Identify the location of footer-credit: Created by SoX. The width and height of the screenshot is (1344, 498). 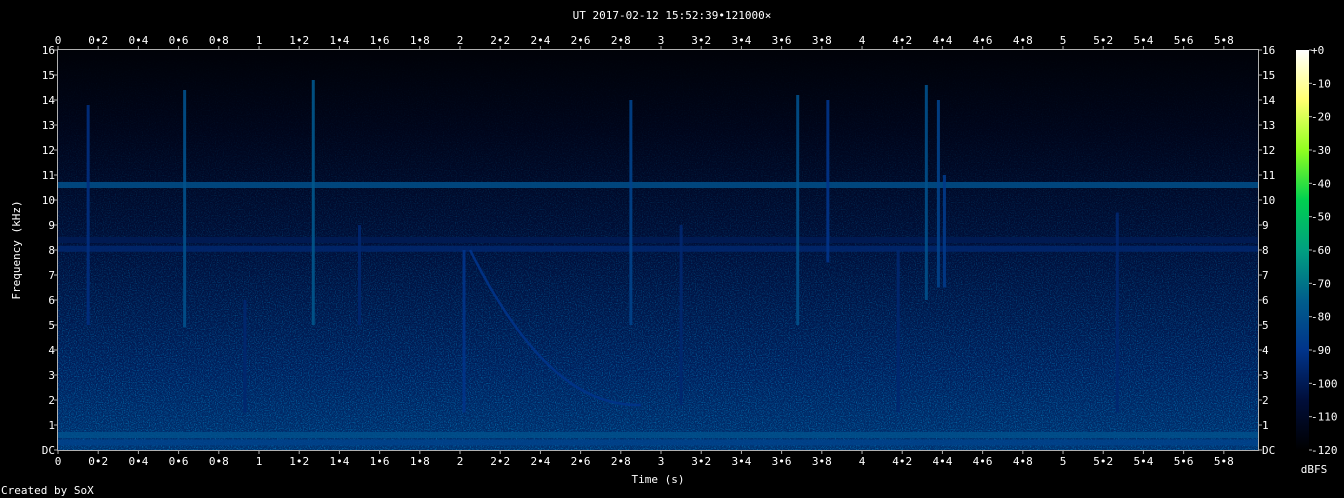
(47, 490).